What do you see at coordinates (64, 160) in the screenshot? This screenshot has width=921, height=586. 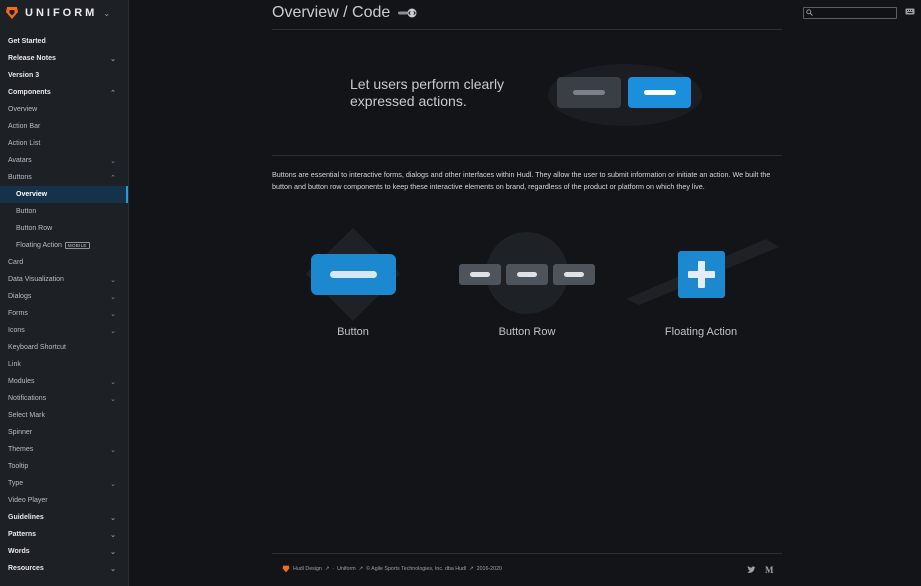 I see `sidebar-item-avatars: Avatars ⌄` at bounding box center [64, 160].